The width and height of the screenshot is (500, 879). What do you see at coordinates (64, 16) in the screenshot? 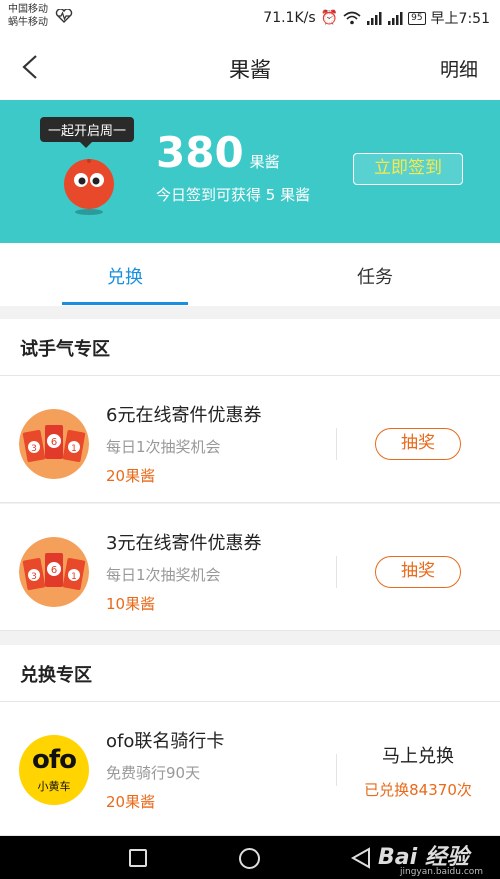
I see `heart-rate-icon` at bounding box center [64, 16].